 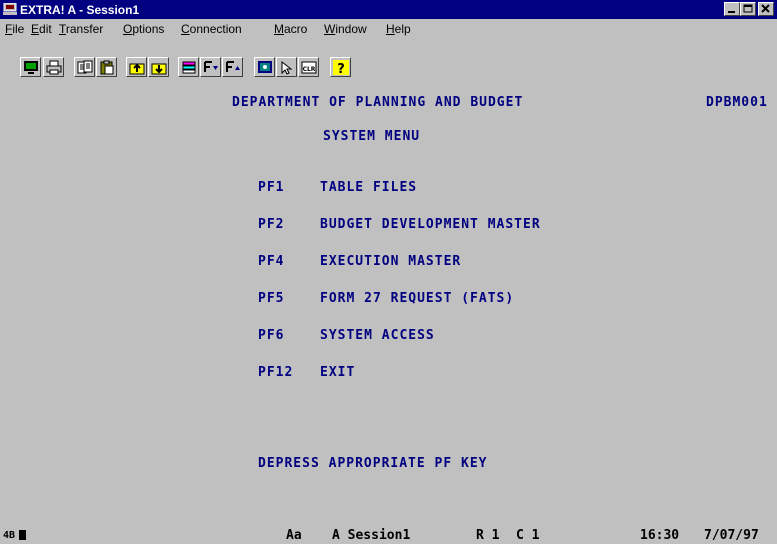 I want to click on help-button: ?, so click(x=340, y=67).